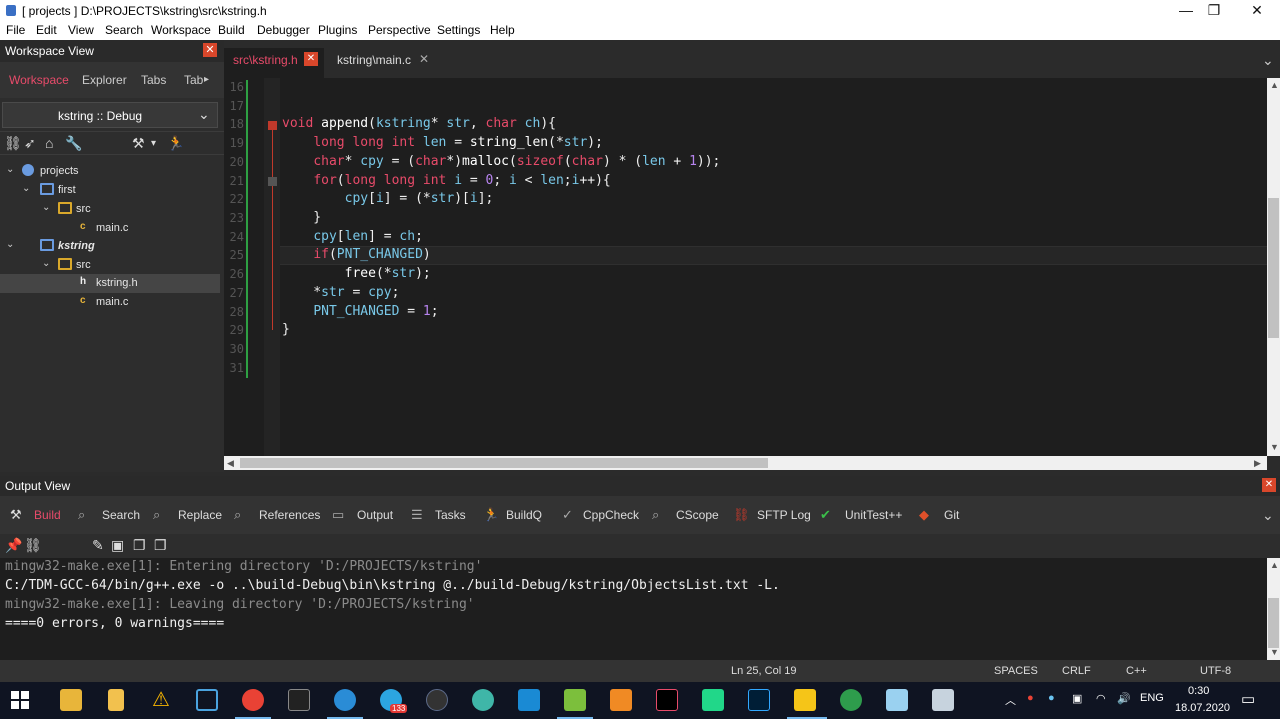 The image size is (1280, 719). I want to click on indent-mode: SPACES, so click(1016, 671).